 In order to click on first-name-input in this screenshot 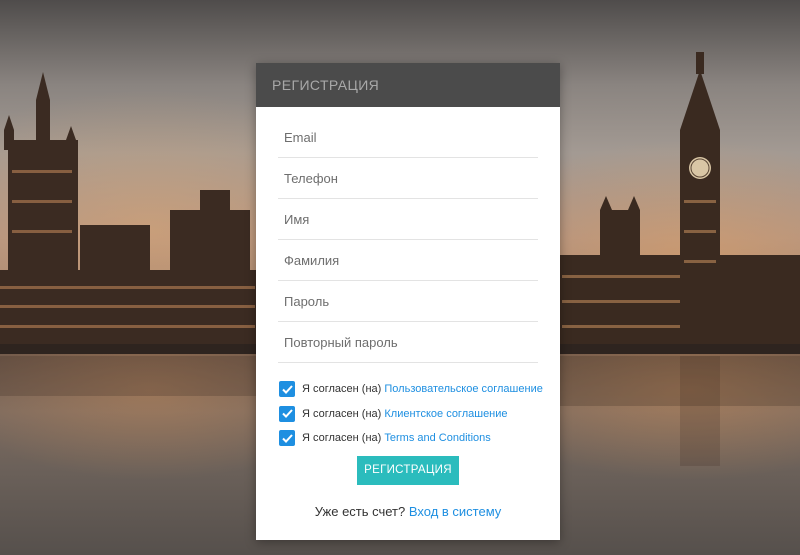, I will do `click(408, 219)`.